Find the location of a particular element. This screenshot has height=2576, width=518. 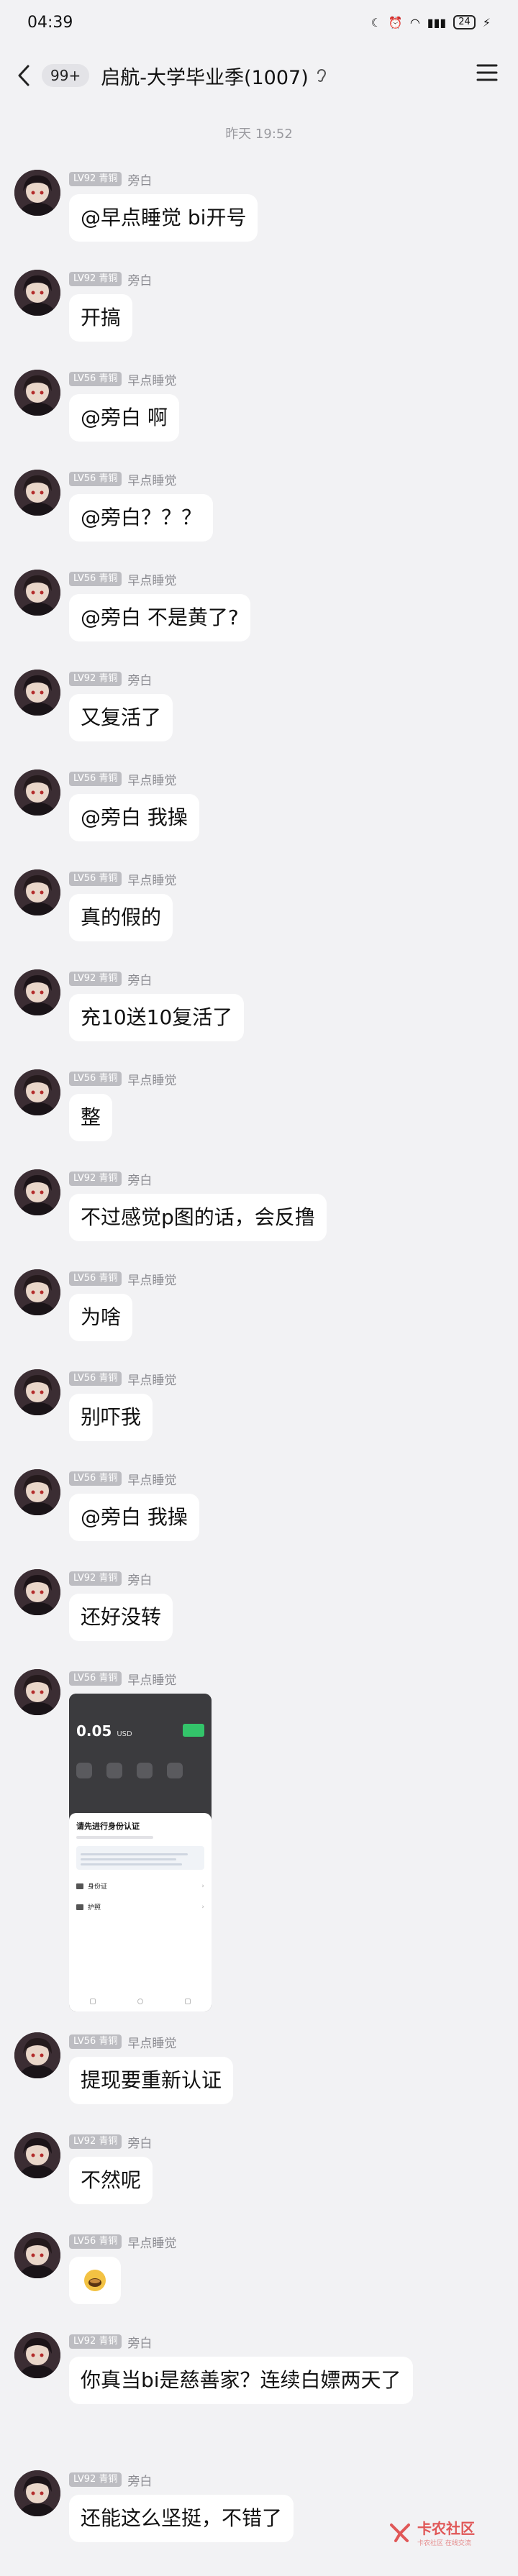

charging-icon: ⚡ is located at coordinates (486, 22).